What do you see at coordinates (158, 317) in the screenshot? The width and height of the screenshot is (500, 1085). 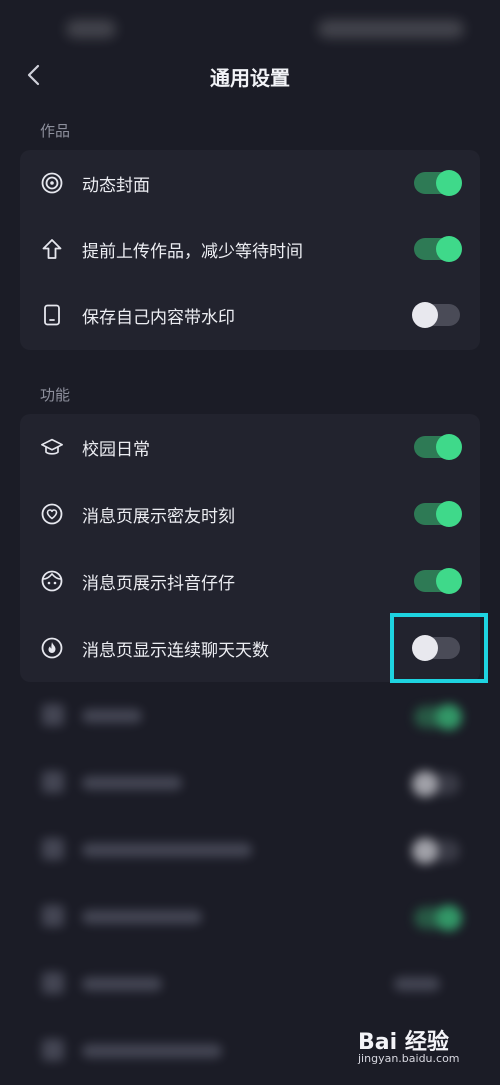 I see `setting-label: 保存自己内容带水印` at bounding box center [158, 317].